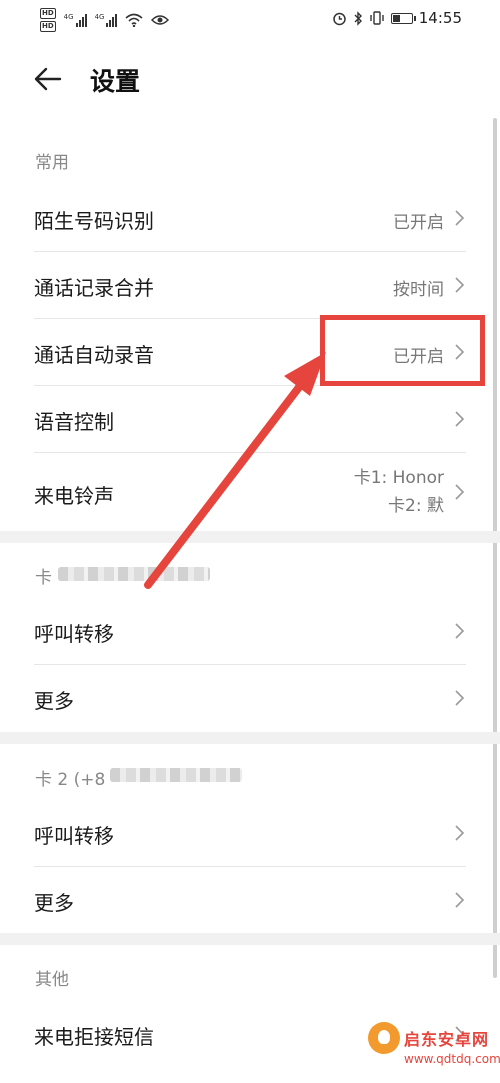  I want to click on row-label: 通话记录合并, so click(94, 288).